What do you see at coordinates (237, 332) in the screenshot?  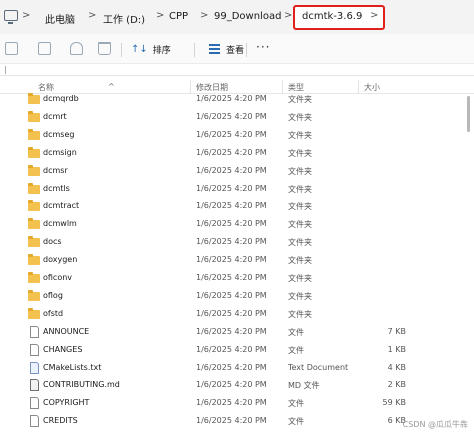 I see `file-row: ANNOUNCE 1/6/2025 4:20 PM 文件 7 KB` at bounding box center [237, 332].